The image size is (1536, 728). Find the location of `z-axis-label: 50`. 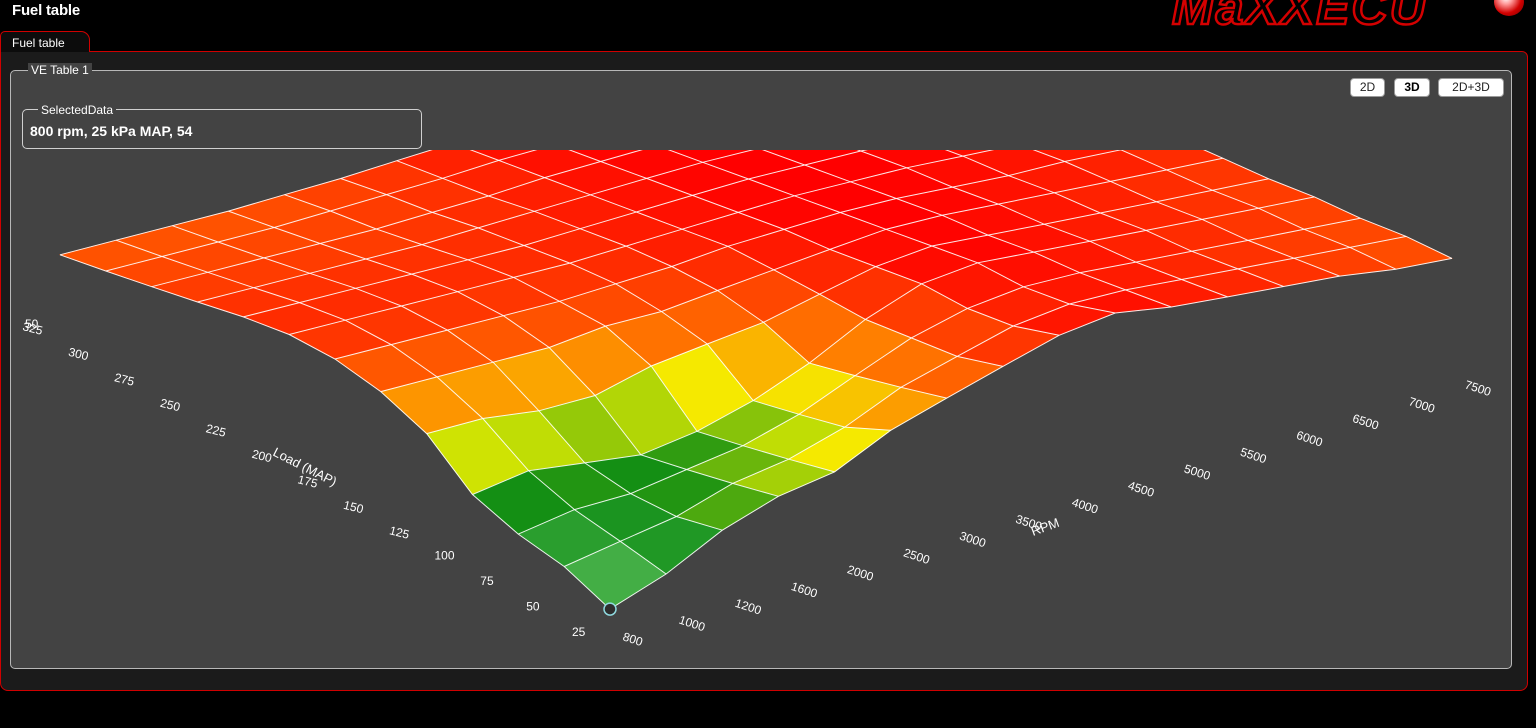

z-axis-label: 50 is located at coordinates (32, 324).